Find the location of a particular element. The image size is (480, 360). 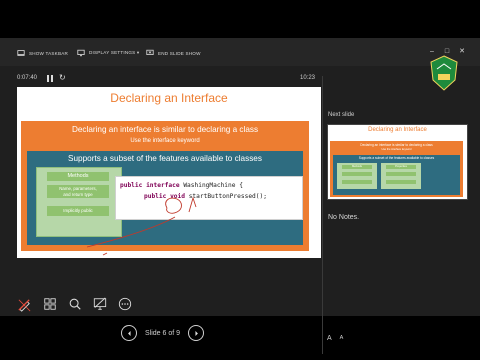

slide-navigation: Slide 6 of 9 is located at coordinates (163, 333).